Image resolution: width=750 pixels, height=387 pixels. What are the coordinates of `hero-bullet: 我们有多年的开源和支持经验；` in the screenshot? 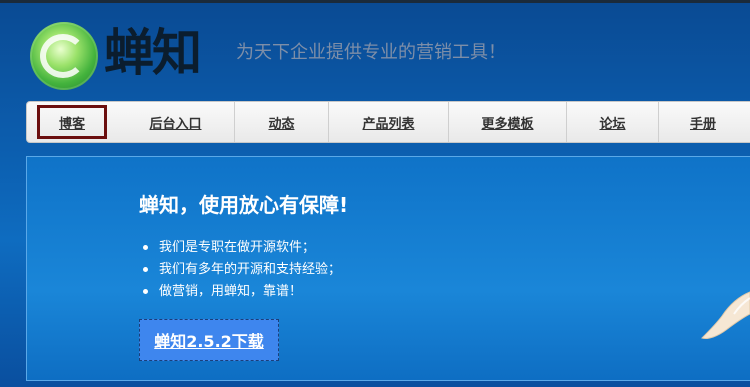 It's located at (242, 270).